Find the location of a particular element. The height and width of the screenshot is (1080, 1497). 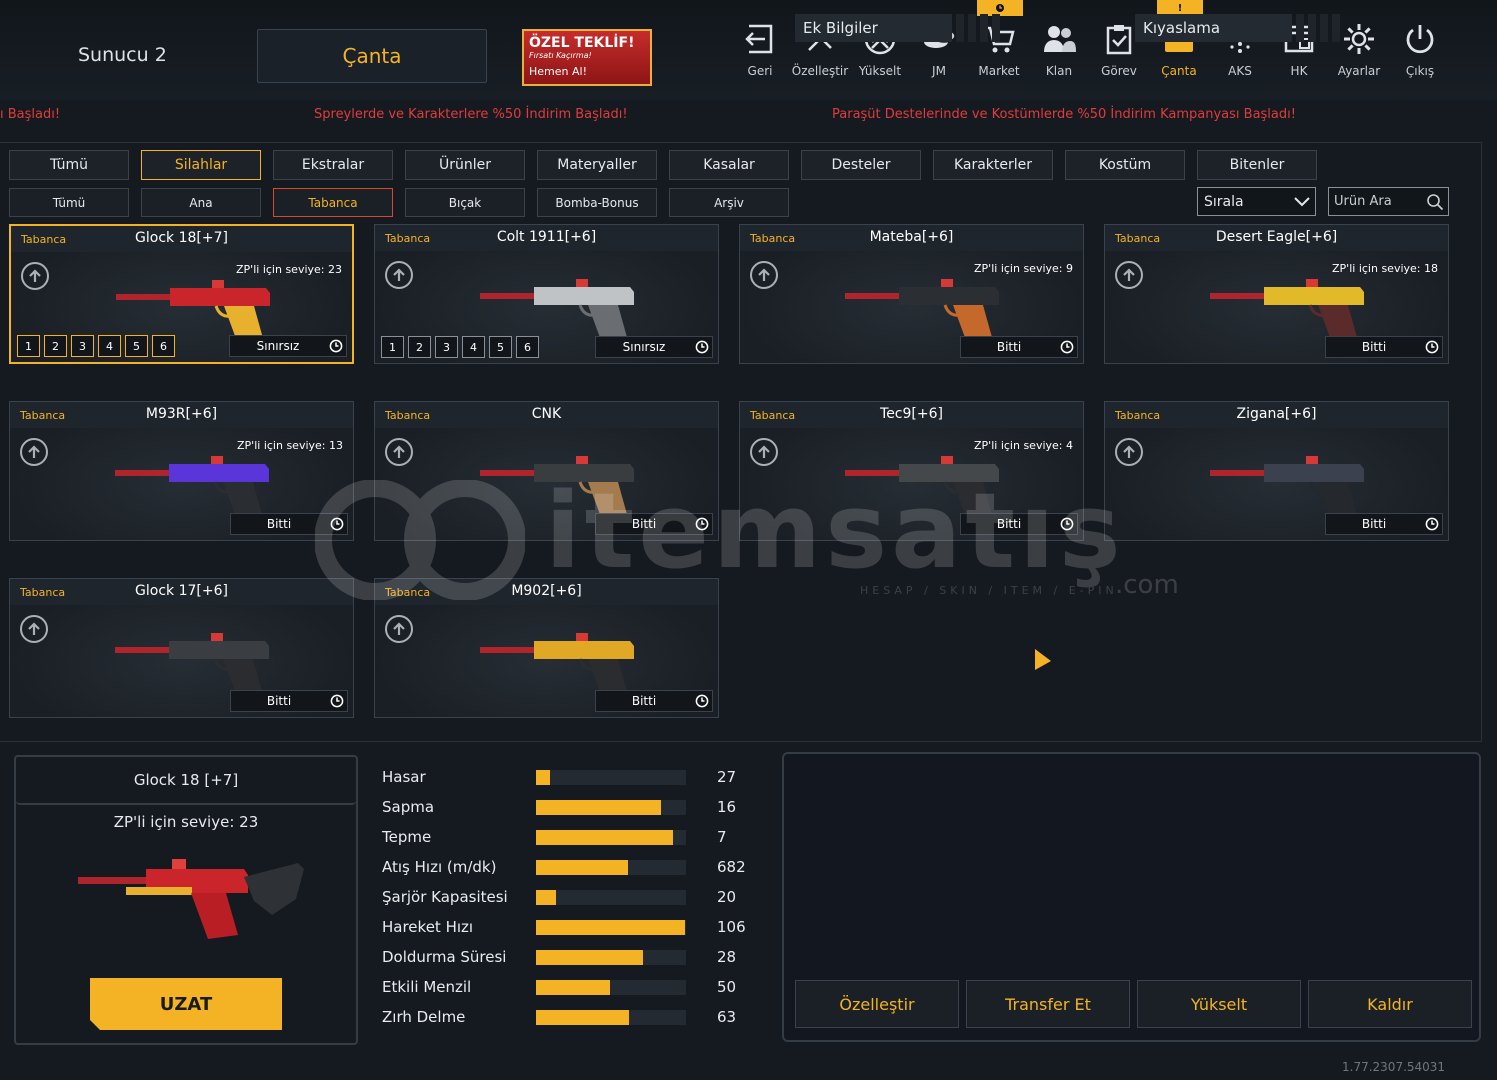

search-icon is located at coordinates (1435, 202).